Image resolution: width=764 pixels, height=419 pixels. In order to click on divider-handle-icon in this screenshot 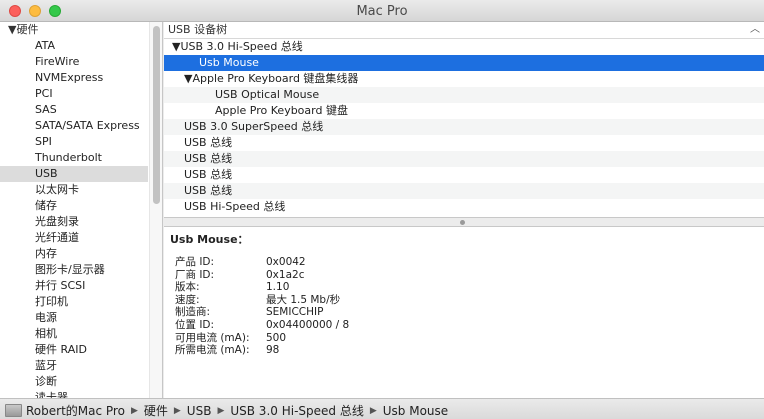, I will do `click(462, 222)`.